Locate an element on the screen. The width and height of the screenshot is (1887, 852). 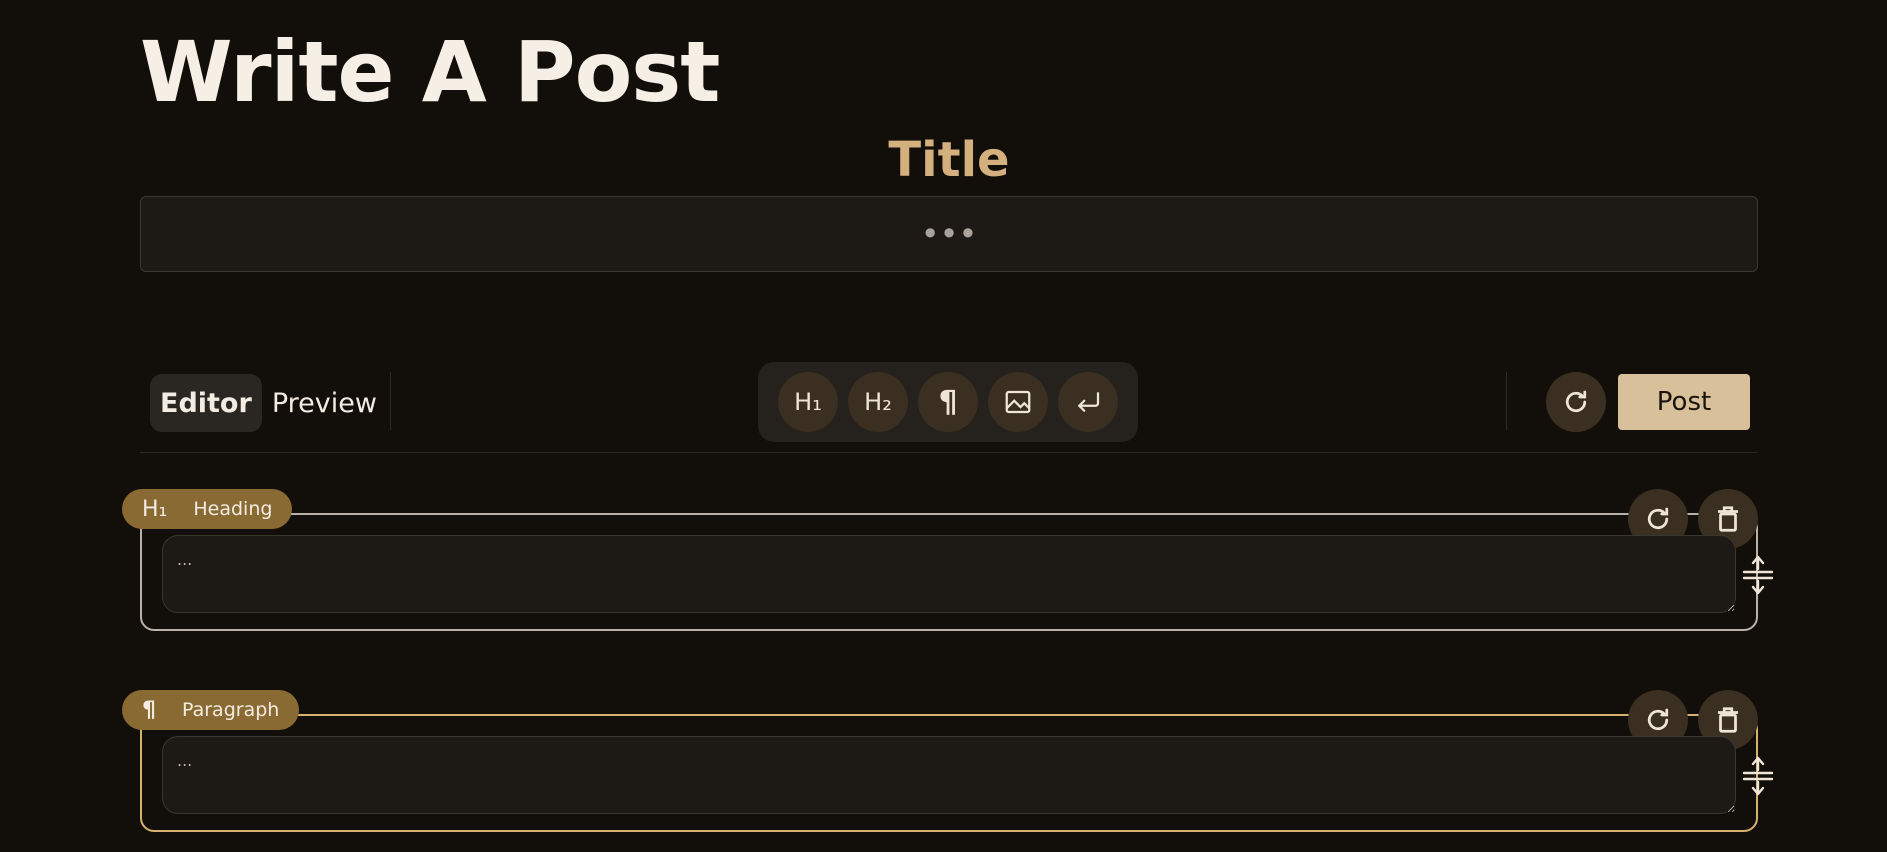
add-newline-button is located at coordinates (1088, 402).